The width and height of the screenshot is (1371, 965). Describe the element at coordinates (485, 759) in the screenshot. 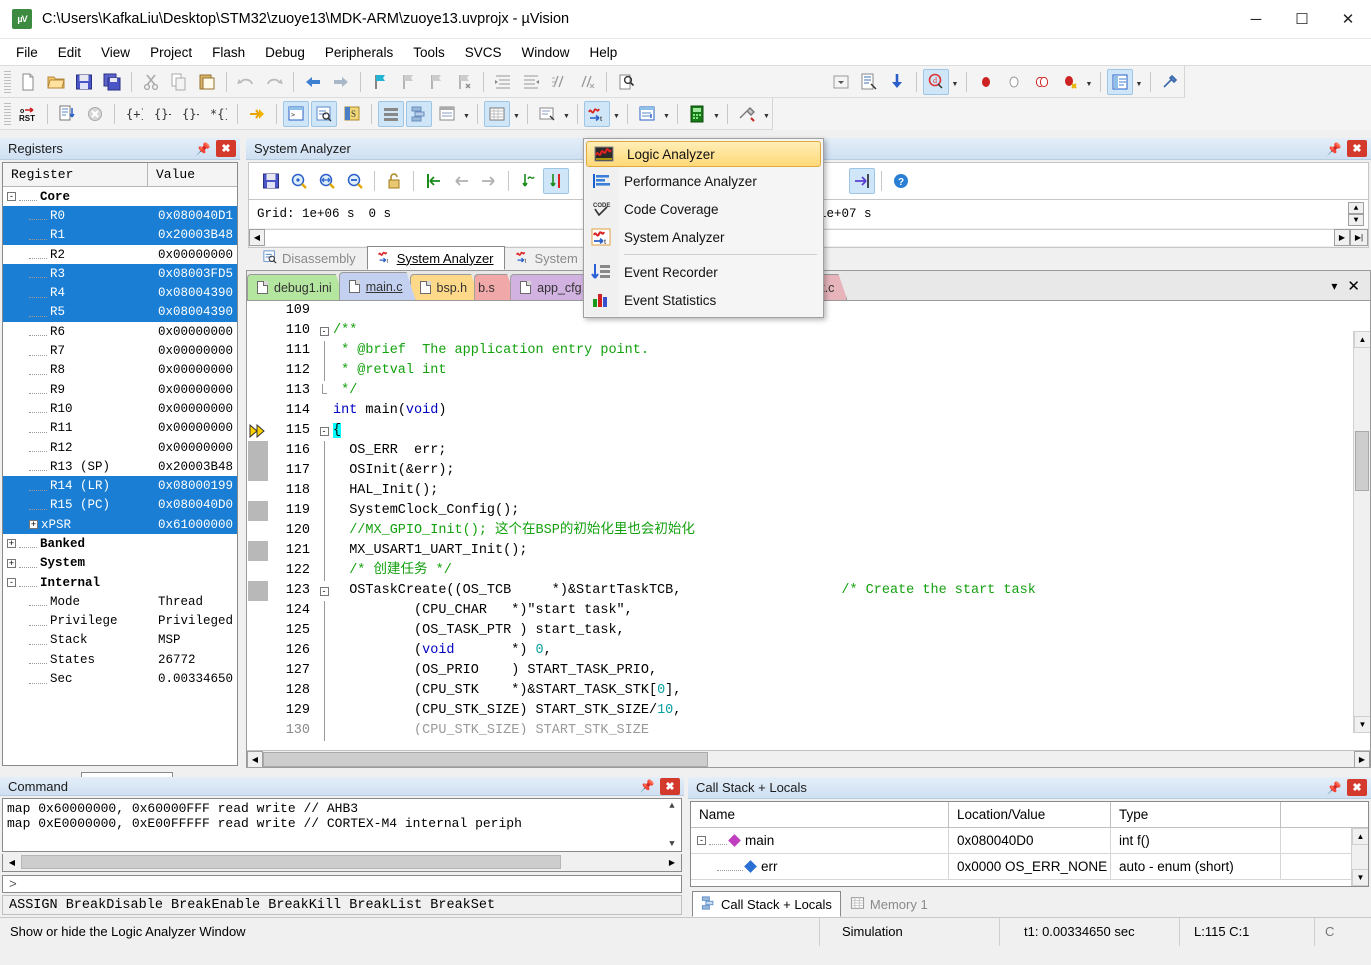

I see `scroll-thumb` at that location.